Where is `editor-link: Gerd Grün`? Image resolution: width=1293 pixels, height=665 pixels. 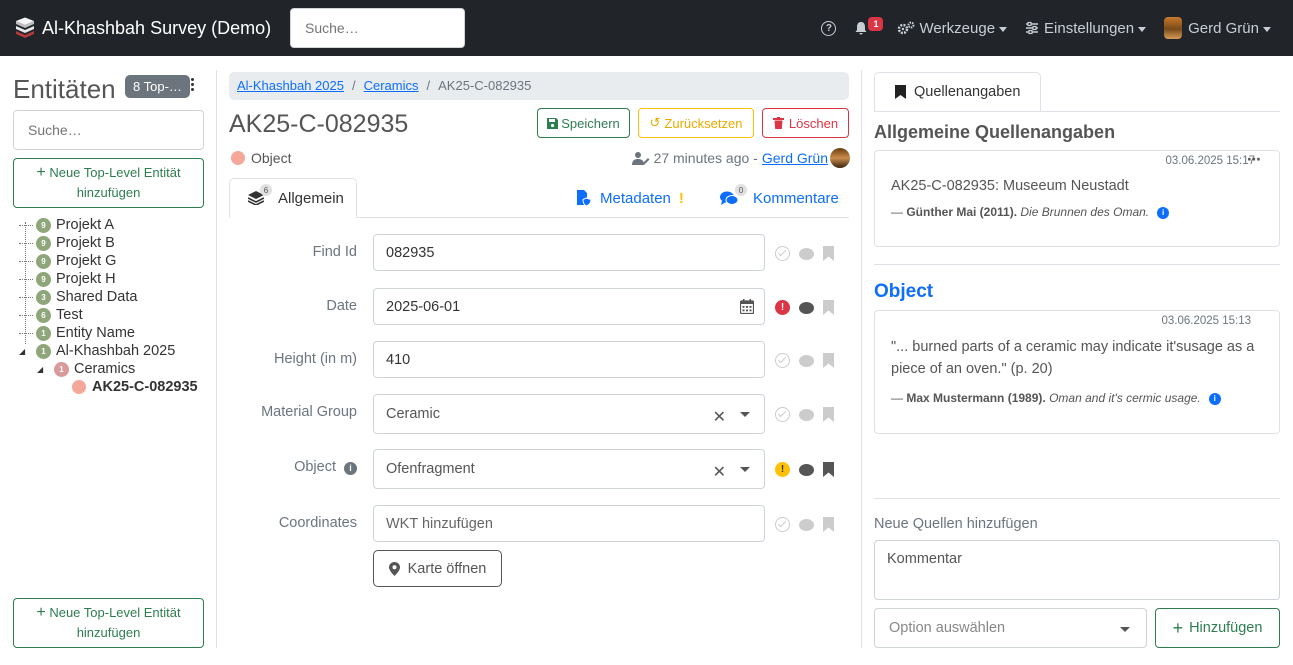
editor-link: Gerd Grün is located at coordinates (795, 158).